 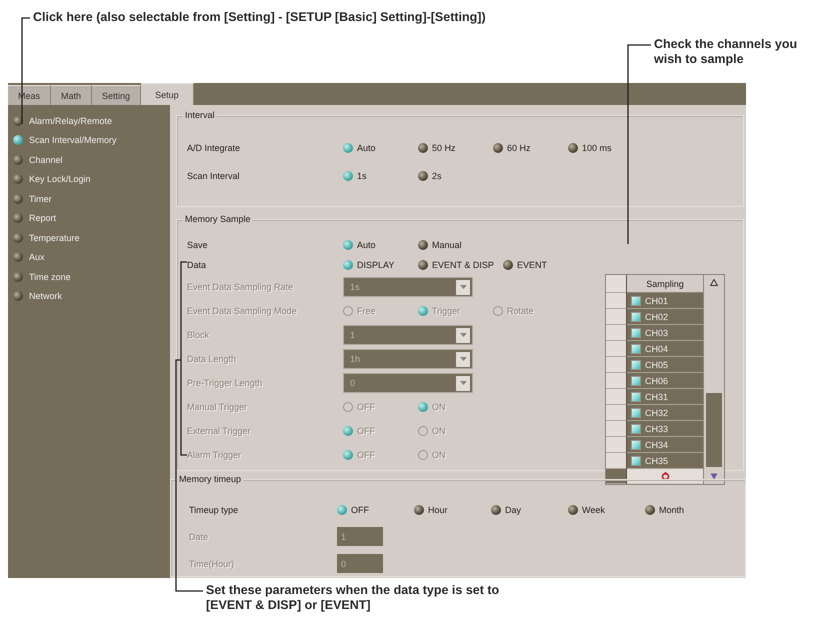 I want to click on field-label: Data, so click(x=197, y=265).